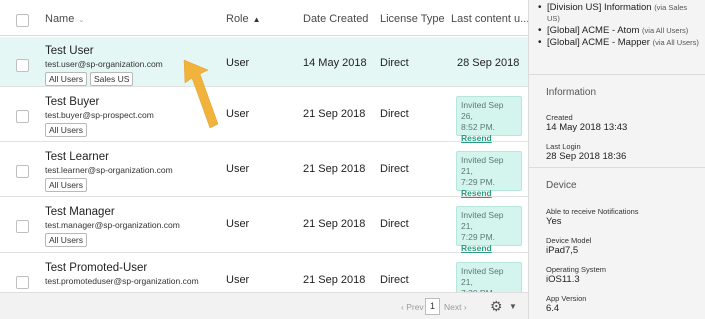 The image size is (705, 319). What do you see at coordinates (335, 19) in the screenshot?
I see `column-header-date-created: Date Created` at bounding box center [335, 19].